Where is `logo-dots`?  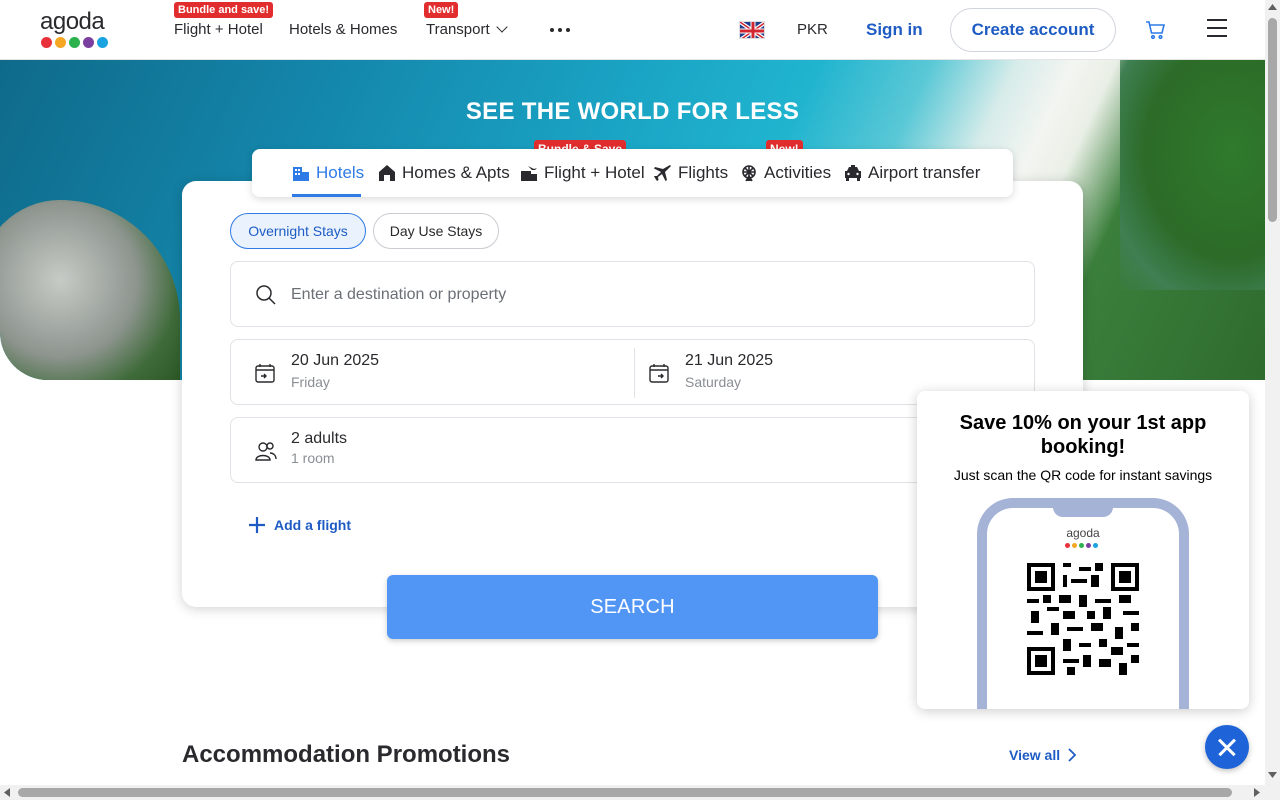 logo-dots is located at coordinates (78, 42).